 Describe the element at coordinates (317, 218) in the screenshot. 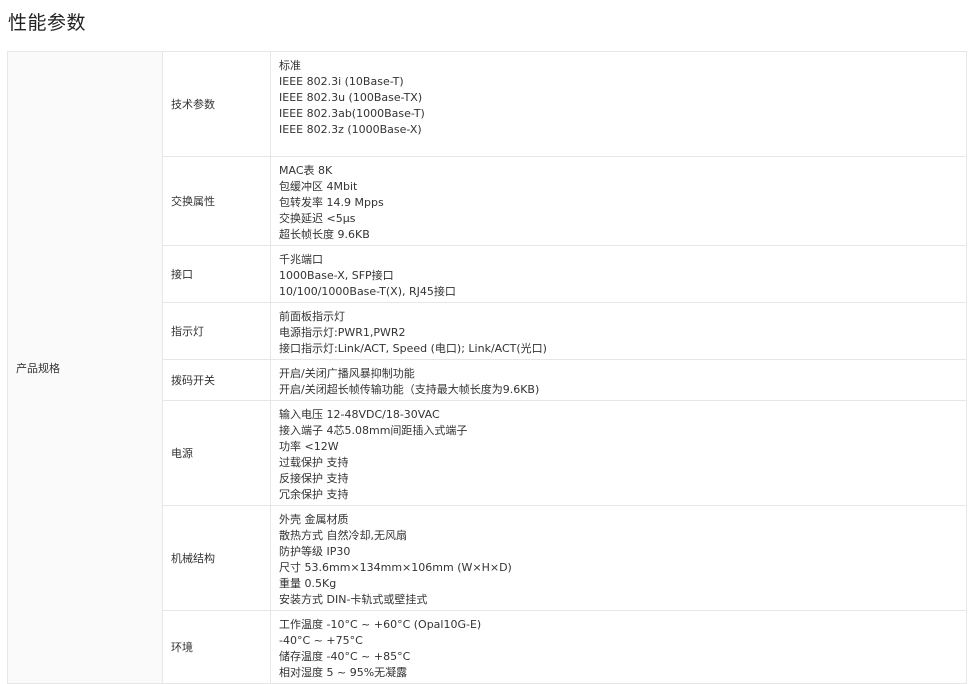

I see `value-line: 交换延迟 <5μs` at that location.